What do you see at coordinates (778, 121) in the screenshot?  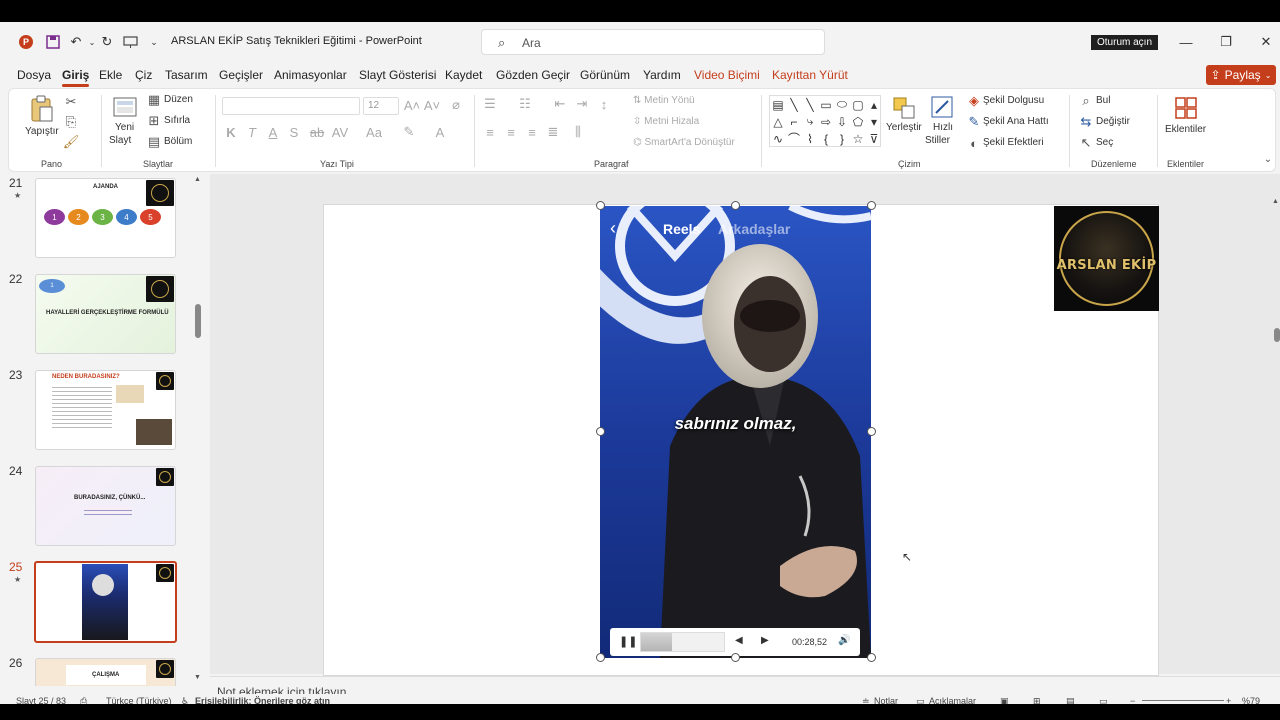 I see `triangle-shape-icon: △` at bounding box center [778, 121].